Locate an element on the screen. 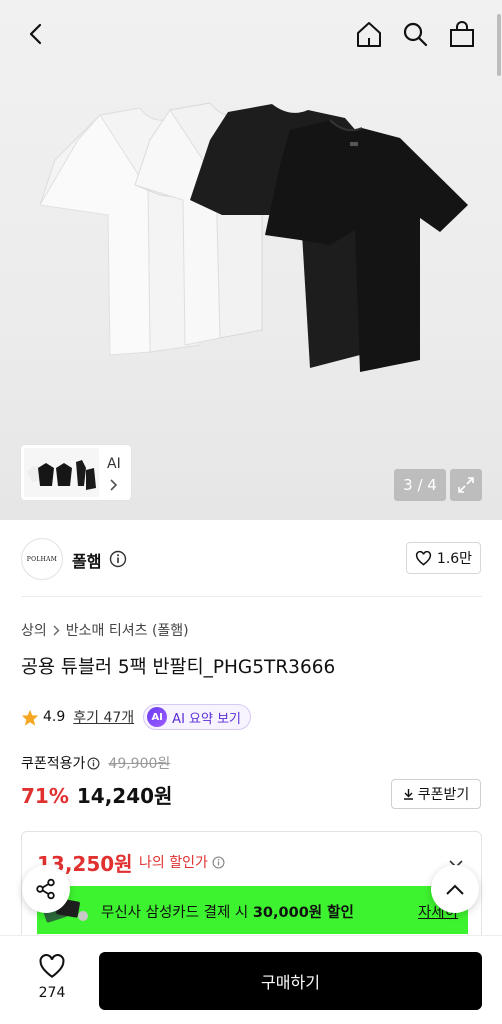 The image size is (502, 1024). review-link: 후기 47개 is located at coordinates (103, 717).